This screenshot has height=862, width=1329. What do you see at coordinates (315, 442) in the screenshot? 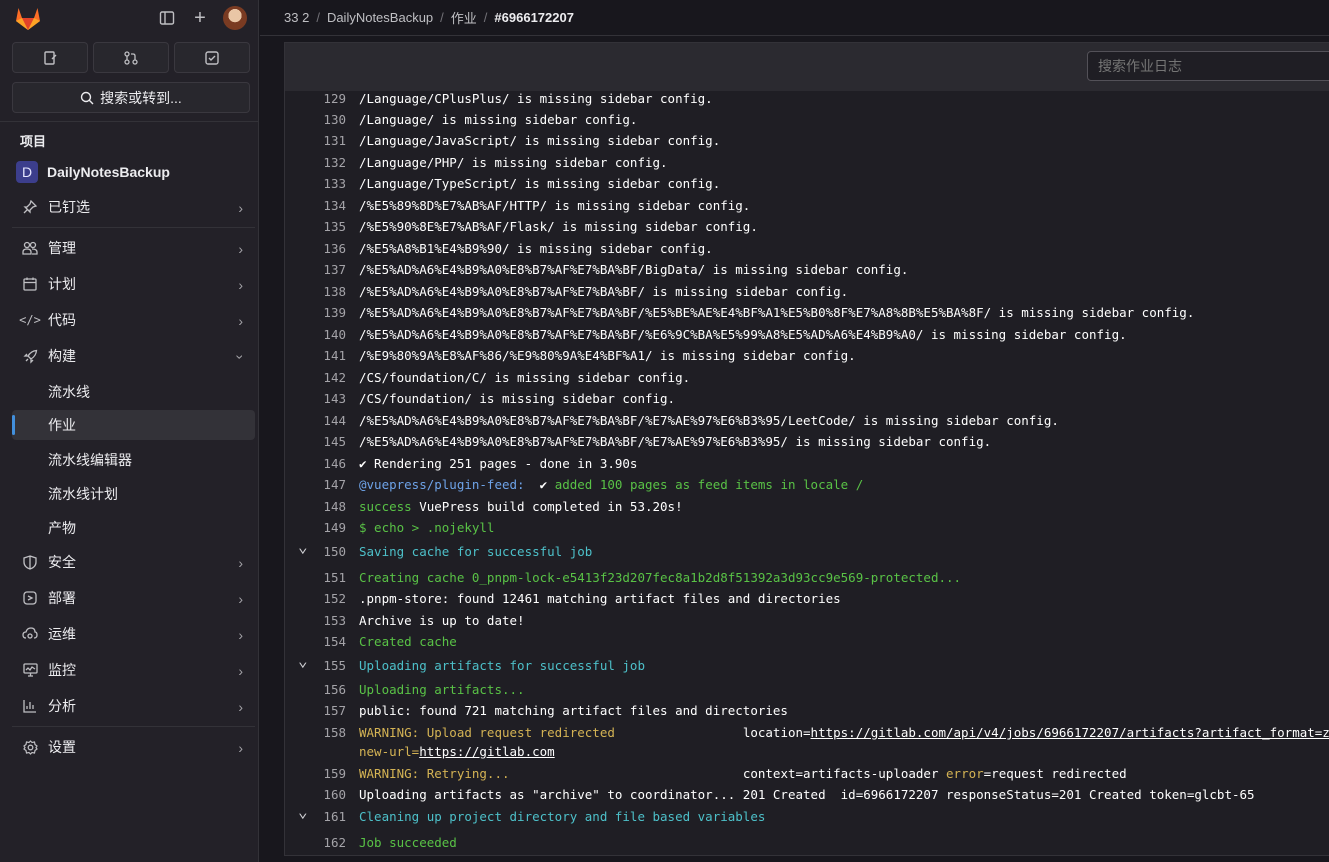
I see `line-number: 145` at bounding box center [315, 442].